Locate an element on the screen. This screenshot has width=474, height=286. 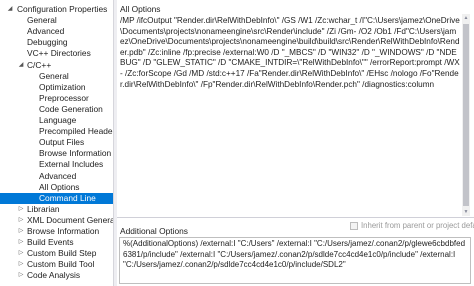
tree-item: ▷ Librarian is located at coordinates (56, 209).